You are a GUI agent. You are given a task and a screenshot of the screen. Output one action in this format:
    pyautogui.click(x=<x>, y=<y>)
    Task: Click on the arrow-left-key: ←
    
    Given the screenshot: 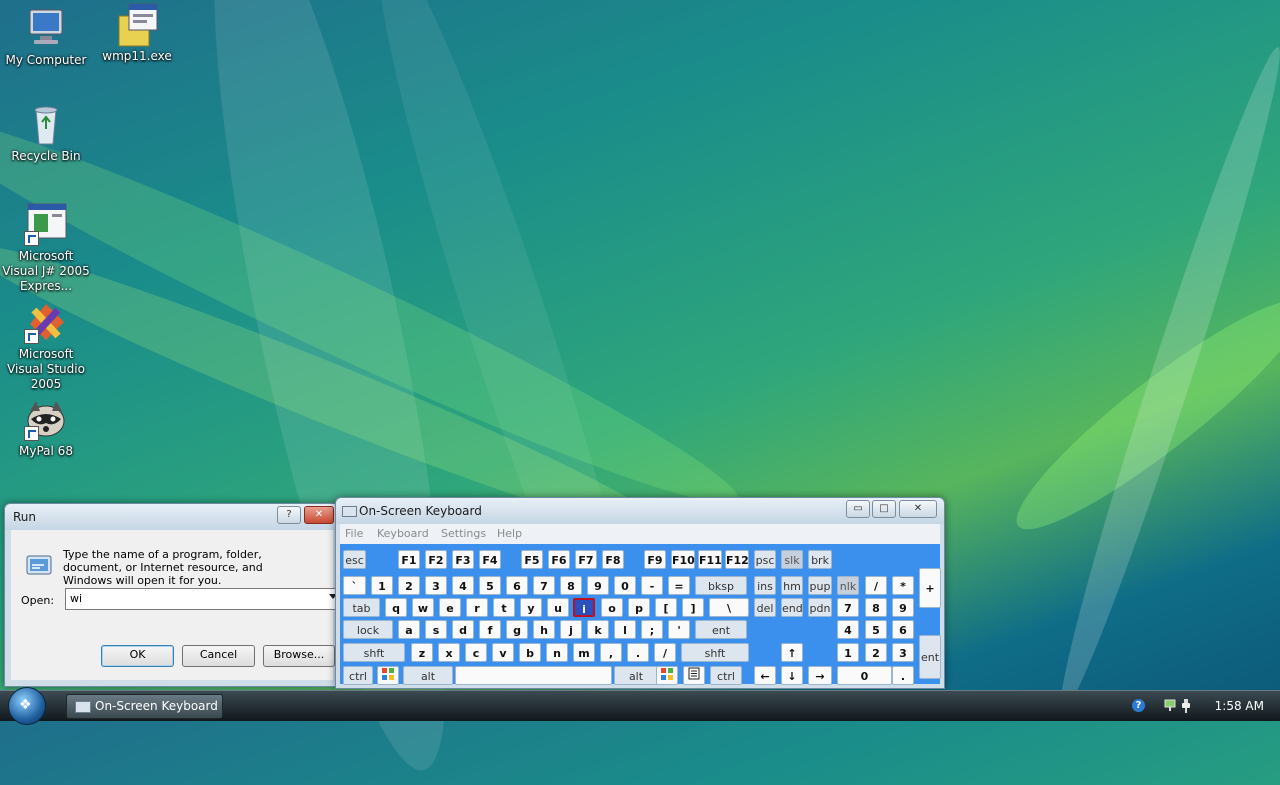 What is the action you would take?
    pyautogui.click(x=765, y=675)
    